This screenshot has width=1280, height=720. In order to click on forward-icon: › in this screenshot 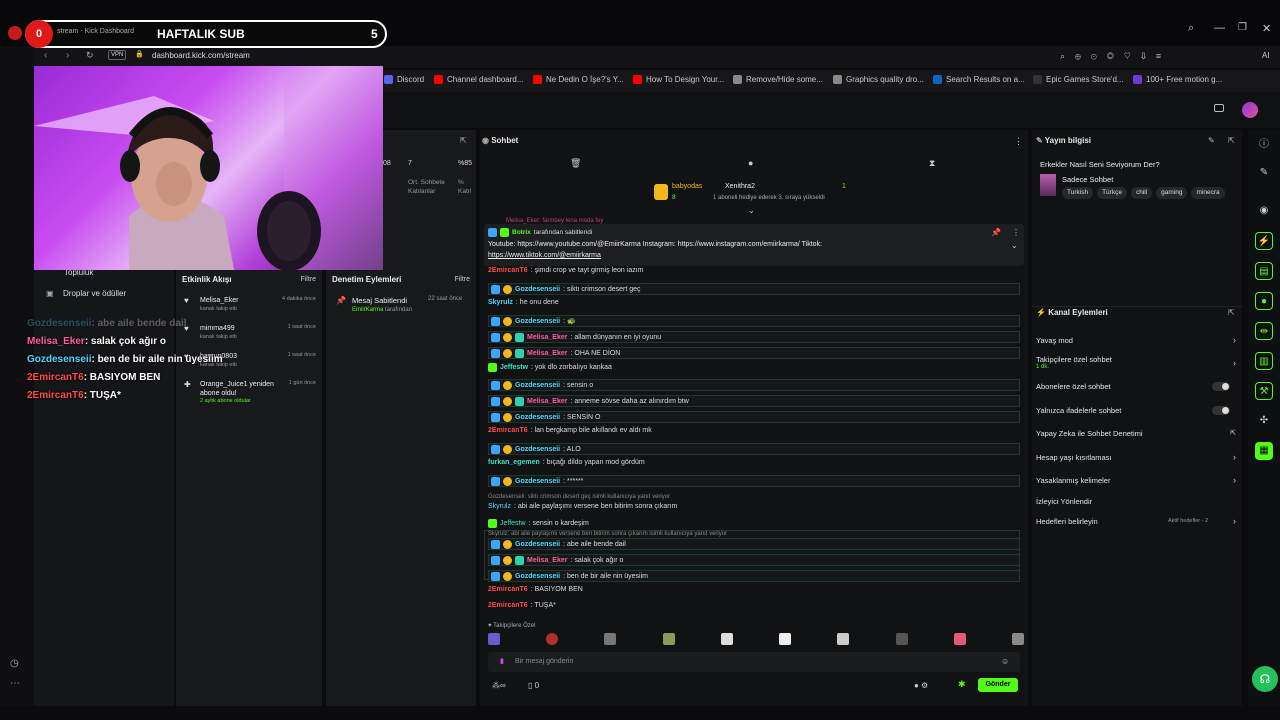, I will do `click(67, 55)`.